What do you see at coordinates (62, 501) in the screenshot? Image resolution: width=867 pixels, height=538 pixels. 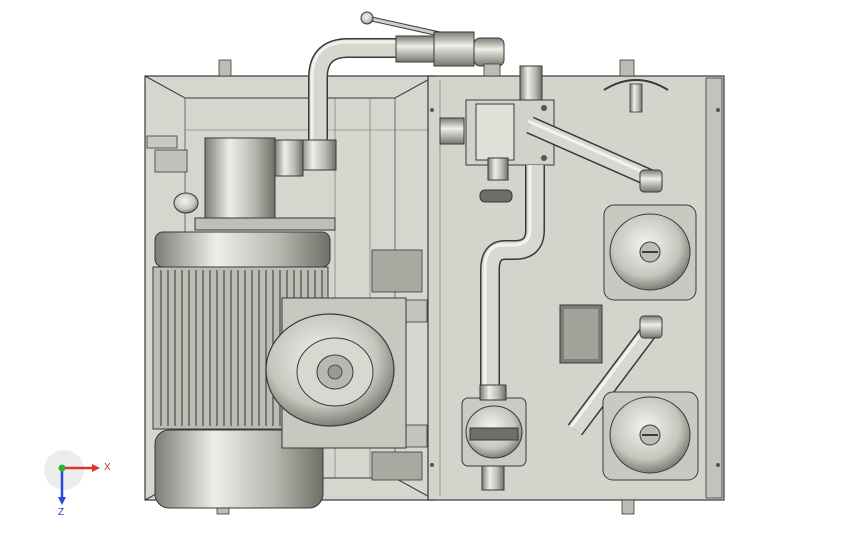 I see `triad-z-arrow` at bounding box center [62, 501].